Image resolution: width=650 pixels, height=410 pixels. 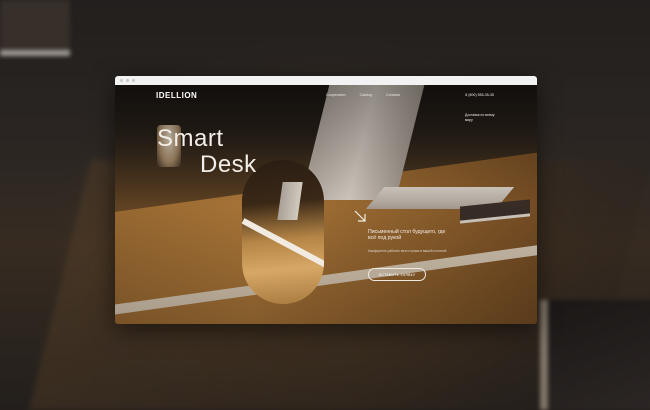 What do you see at coordinates (480, 117) in the screenshot?
I see `delivery-note: Доставка по всему миру` at bounding box center [480, 117].